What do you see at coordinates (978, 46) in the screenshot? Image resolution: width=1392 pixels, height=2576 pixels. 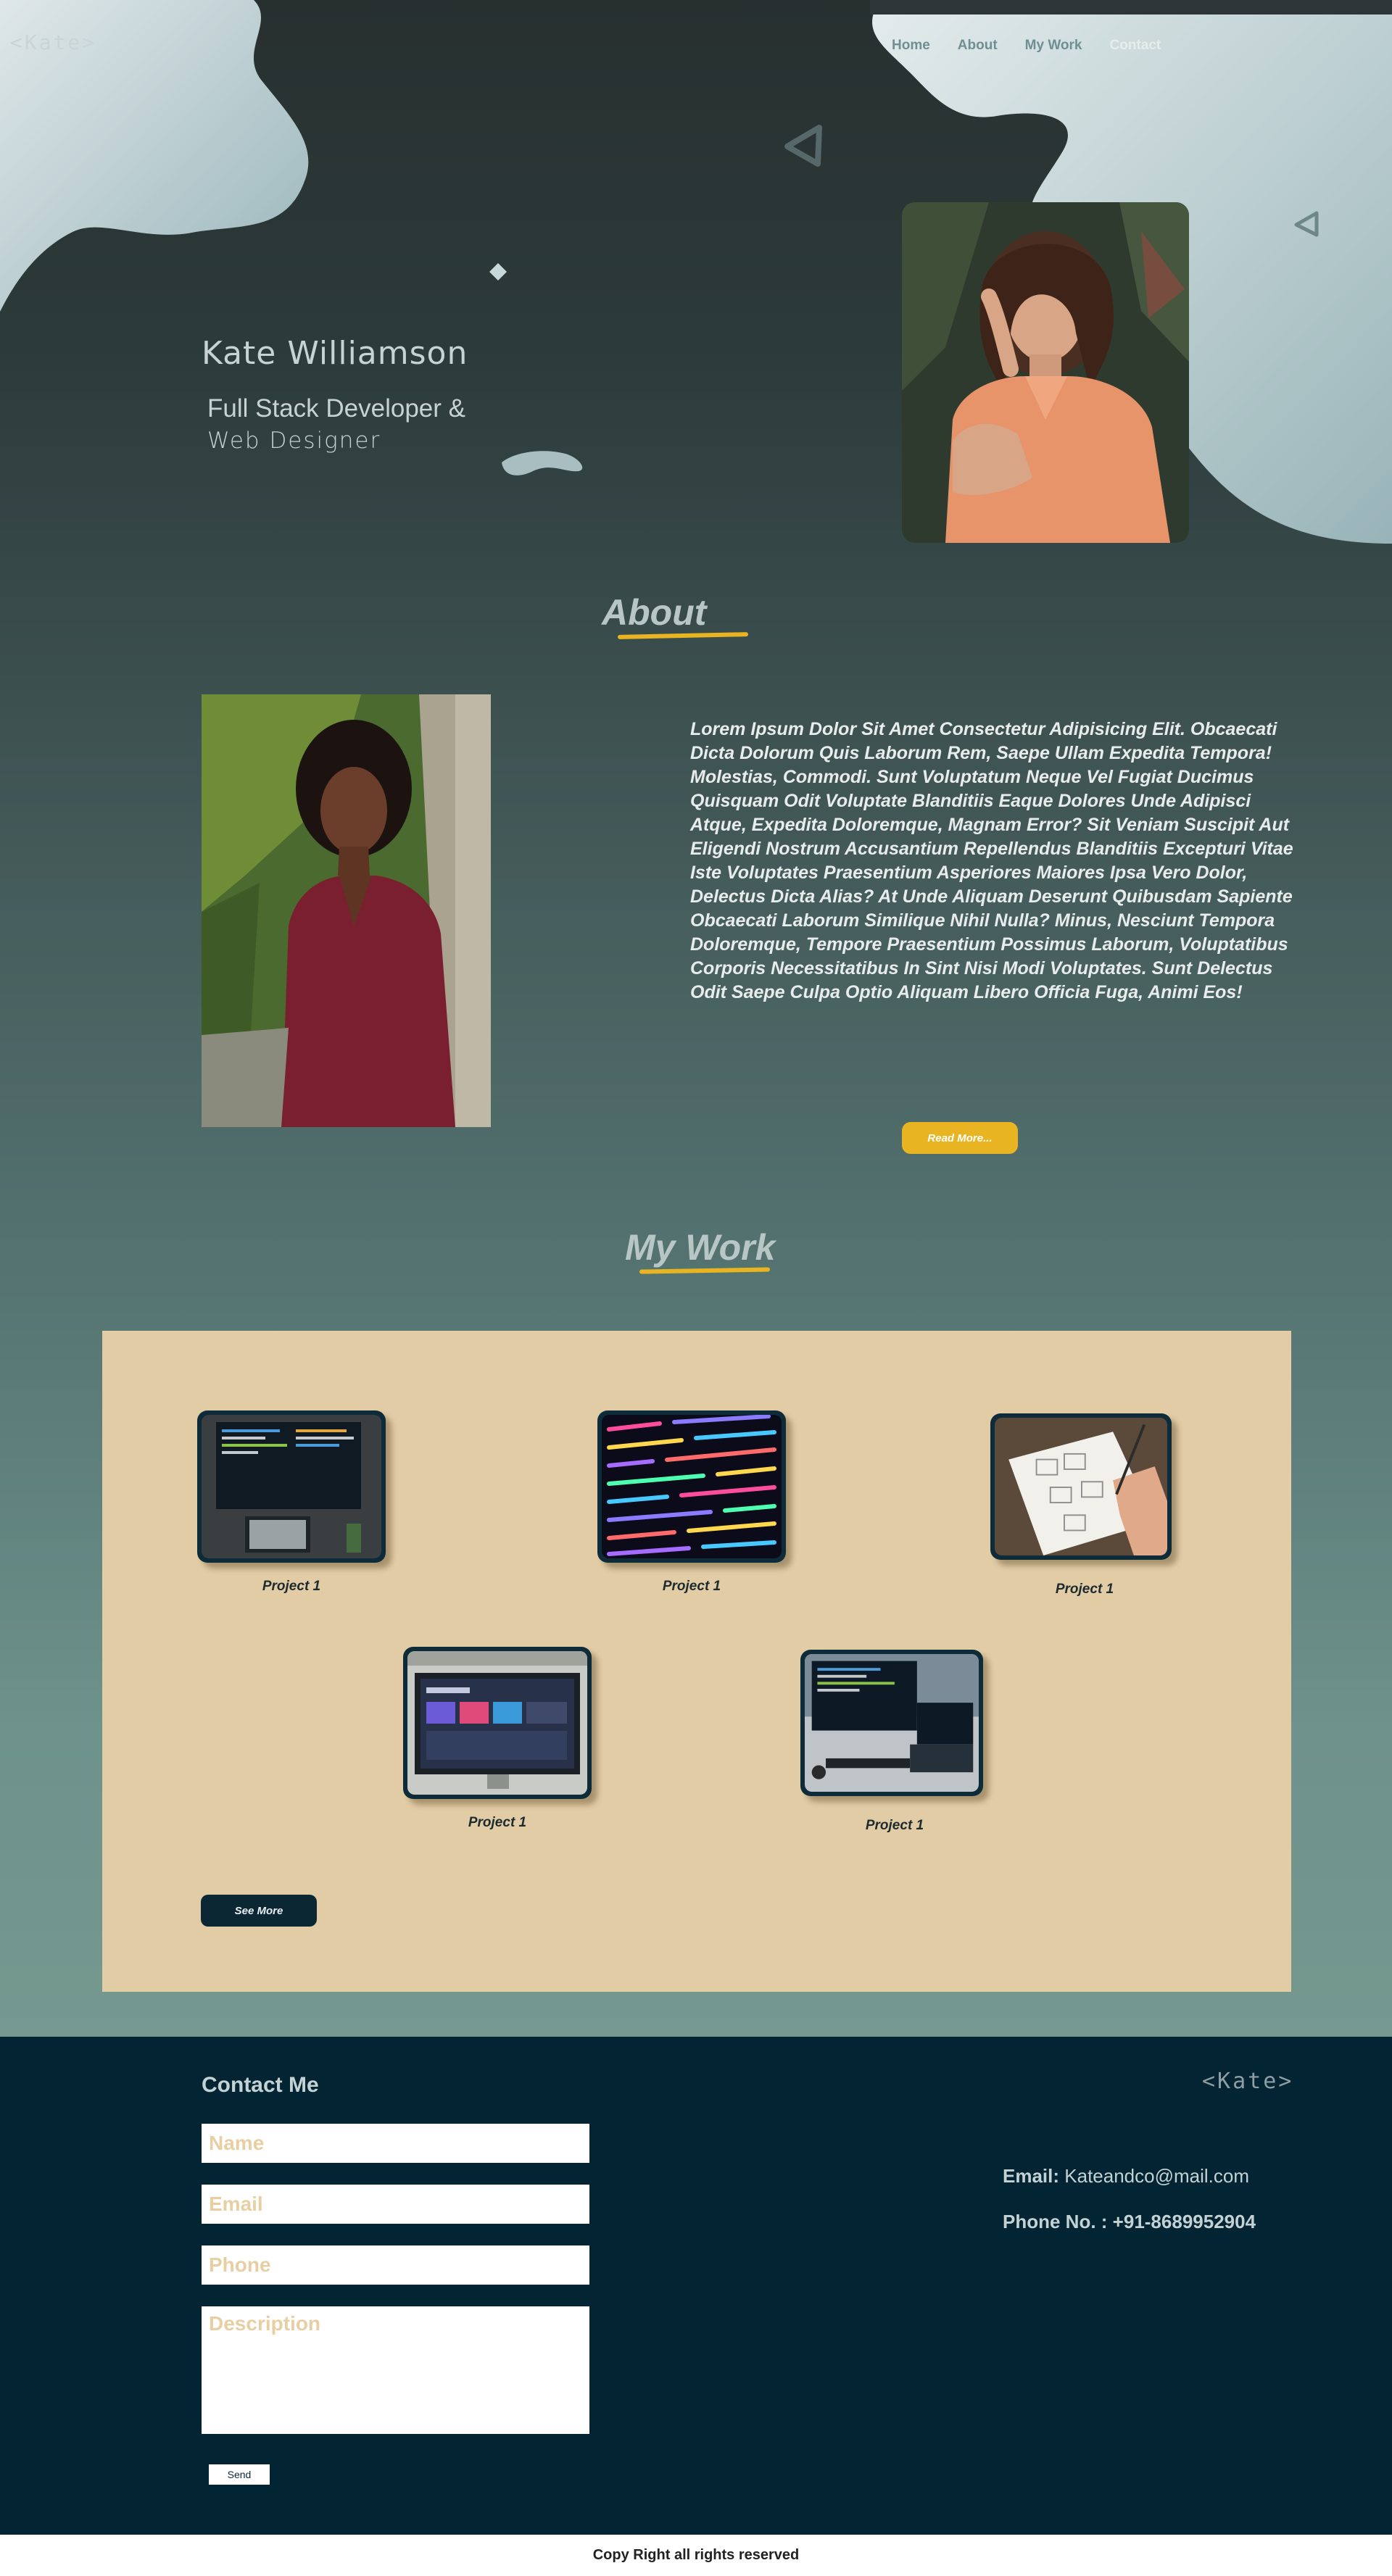 I see `nav-about: About` at bounding box center [978, 46].